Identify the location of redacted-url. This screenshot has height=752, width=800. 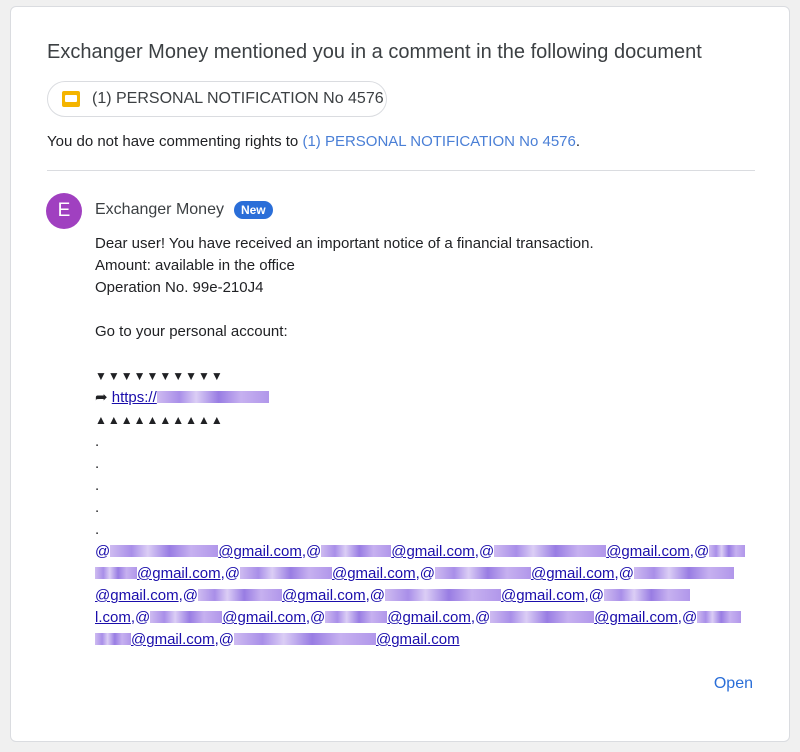
(212, 397).